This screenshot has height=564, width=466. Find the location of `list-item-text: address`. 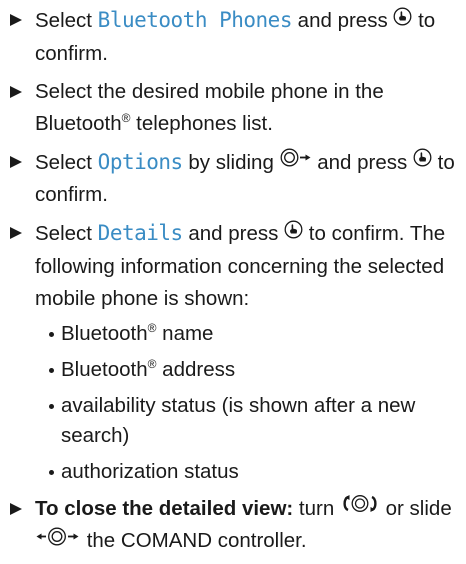

list-item-text: address is located at coordinates (196, 369).